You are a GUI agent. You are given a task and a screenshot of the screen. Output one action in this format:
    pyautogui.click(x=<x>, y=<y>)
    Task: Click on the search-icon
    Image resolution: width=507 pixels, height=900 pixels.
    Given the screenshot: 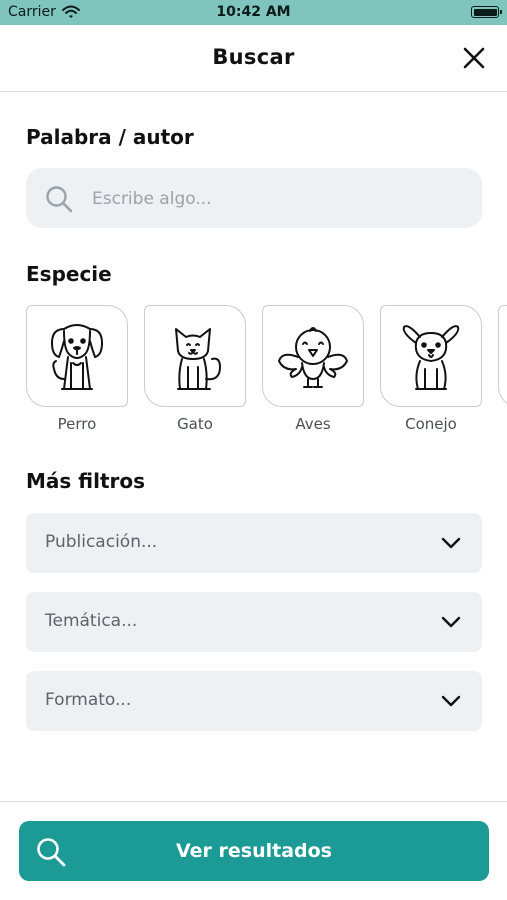 What is the action you would take?
    pyautogui.click(x=59, y=199)
    